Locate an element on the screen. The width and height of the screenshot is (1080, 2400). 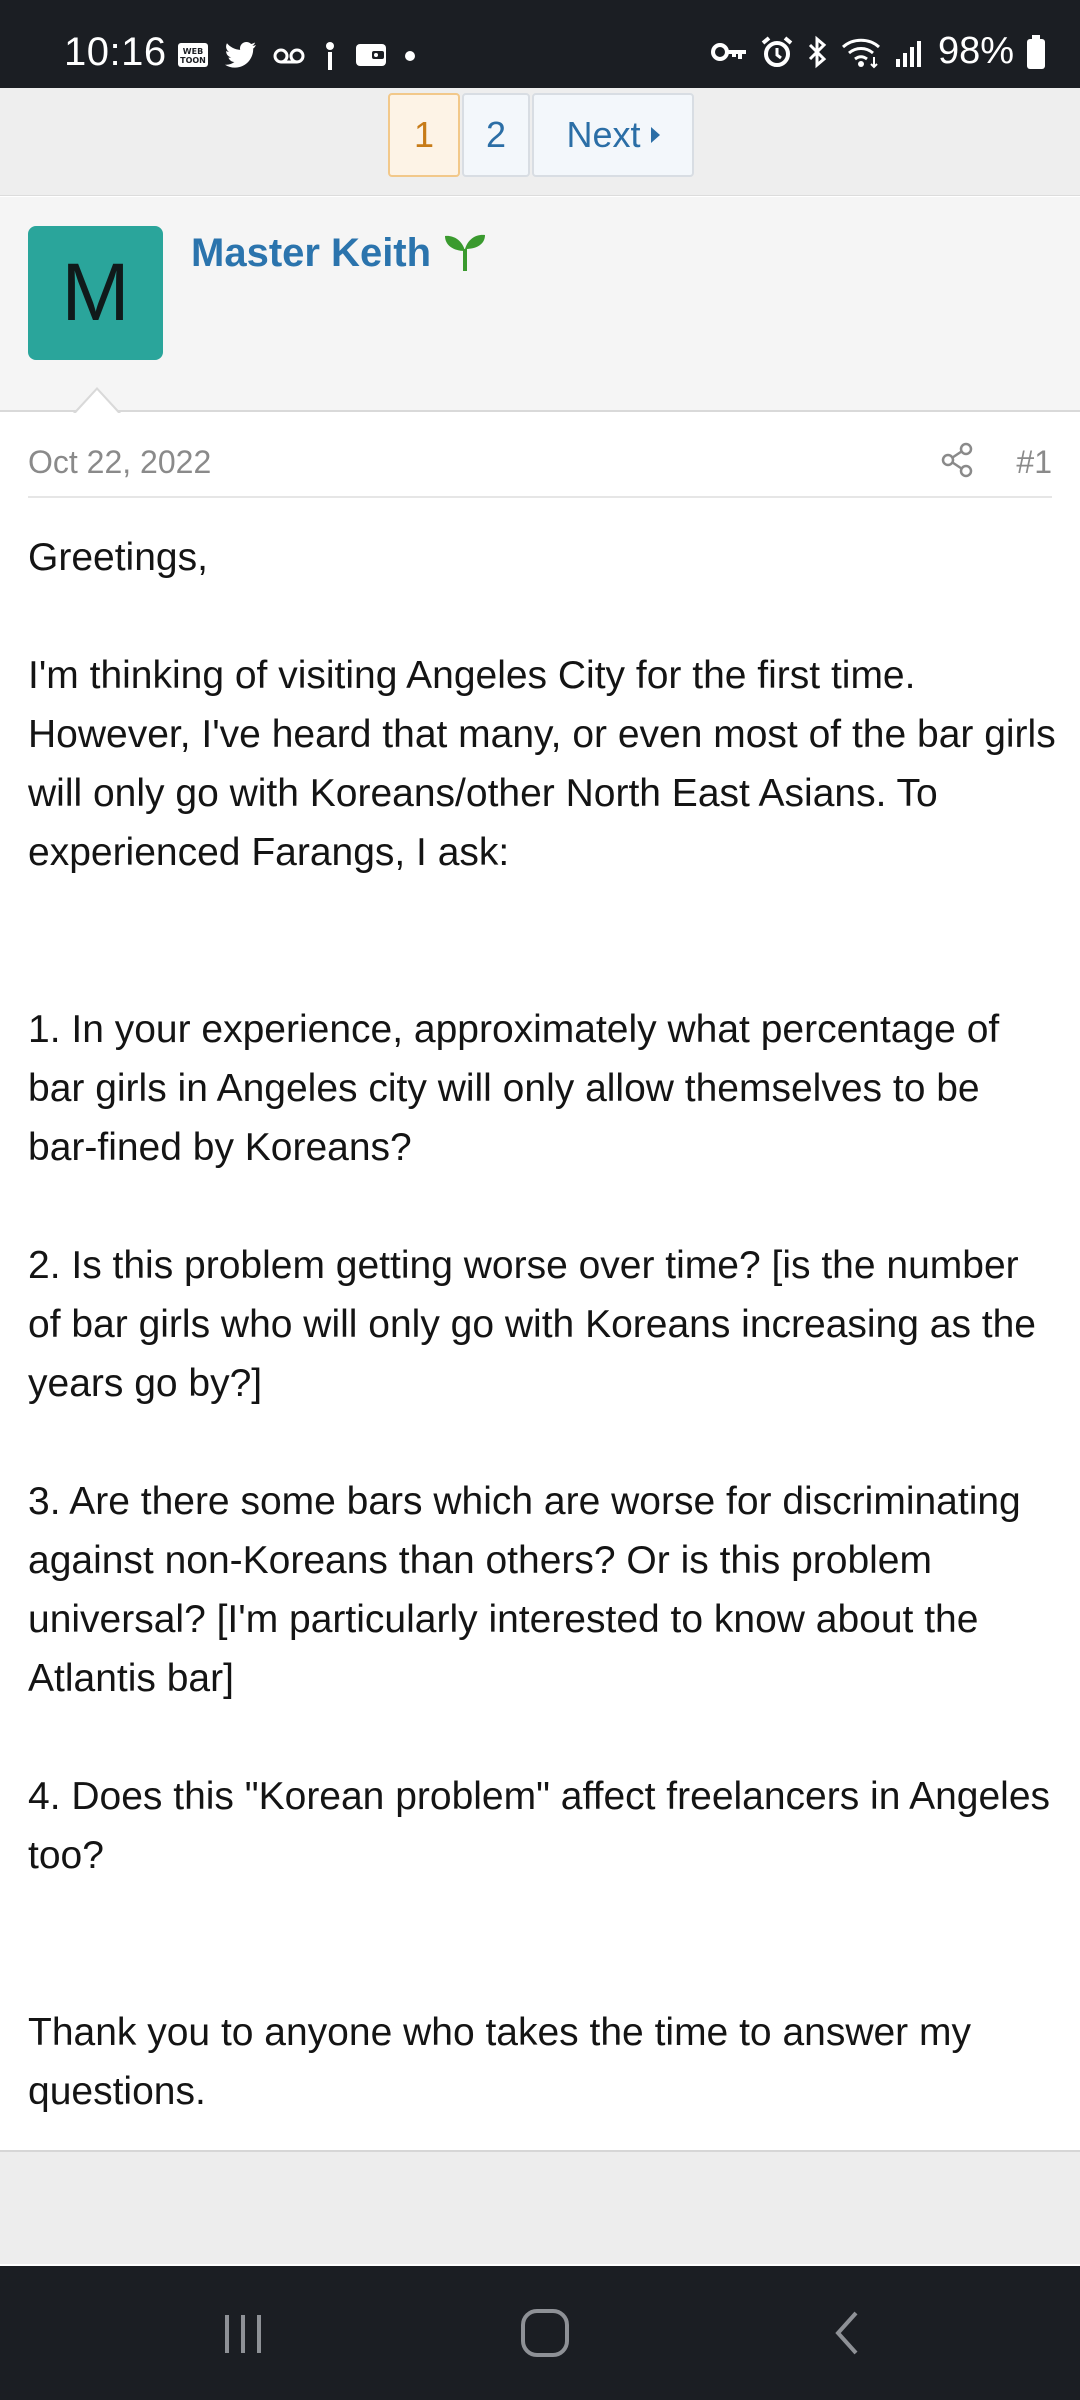
pagination: 1 2 Next is located at coordinates (541, 135).